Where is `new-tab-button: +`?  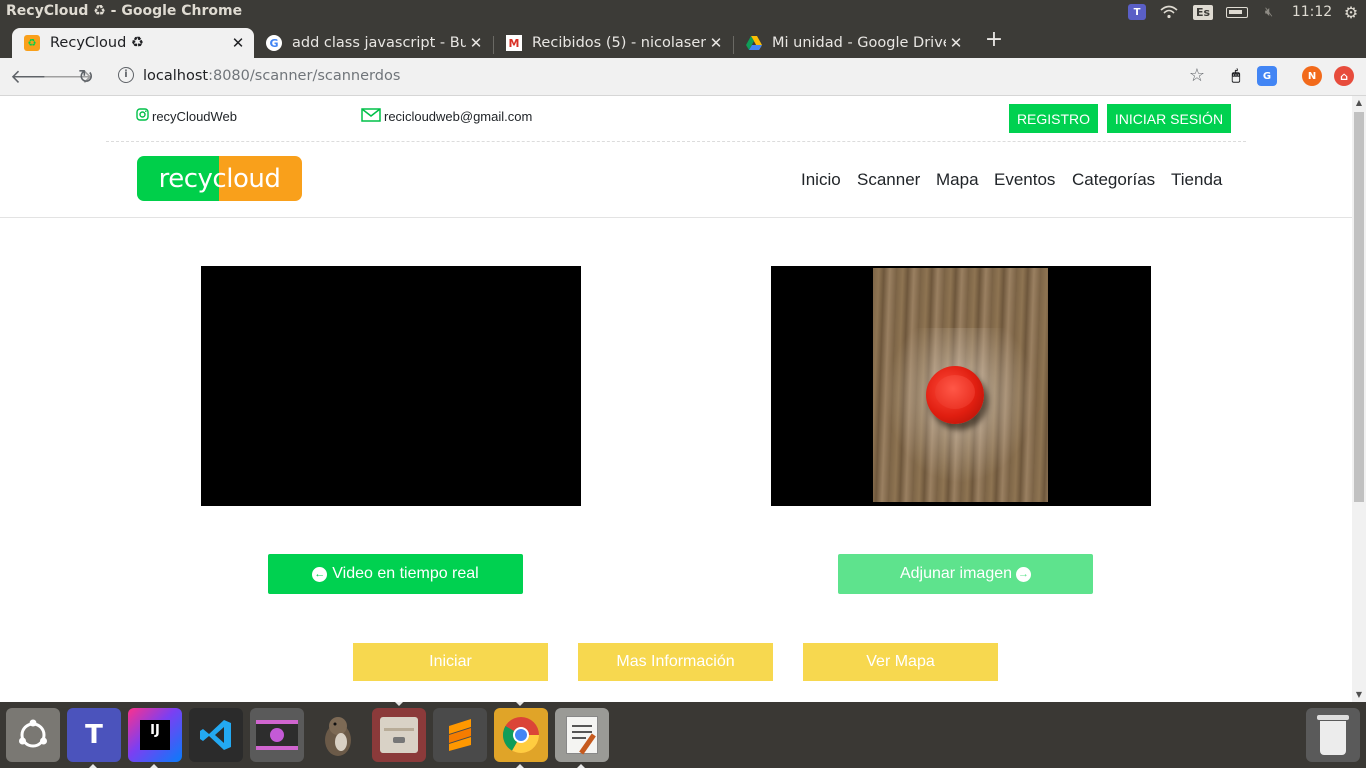 new-tab-button: + is located at coordinates (994, 40).